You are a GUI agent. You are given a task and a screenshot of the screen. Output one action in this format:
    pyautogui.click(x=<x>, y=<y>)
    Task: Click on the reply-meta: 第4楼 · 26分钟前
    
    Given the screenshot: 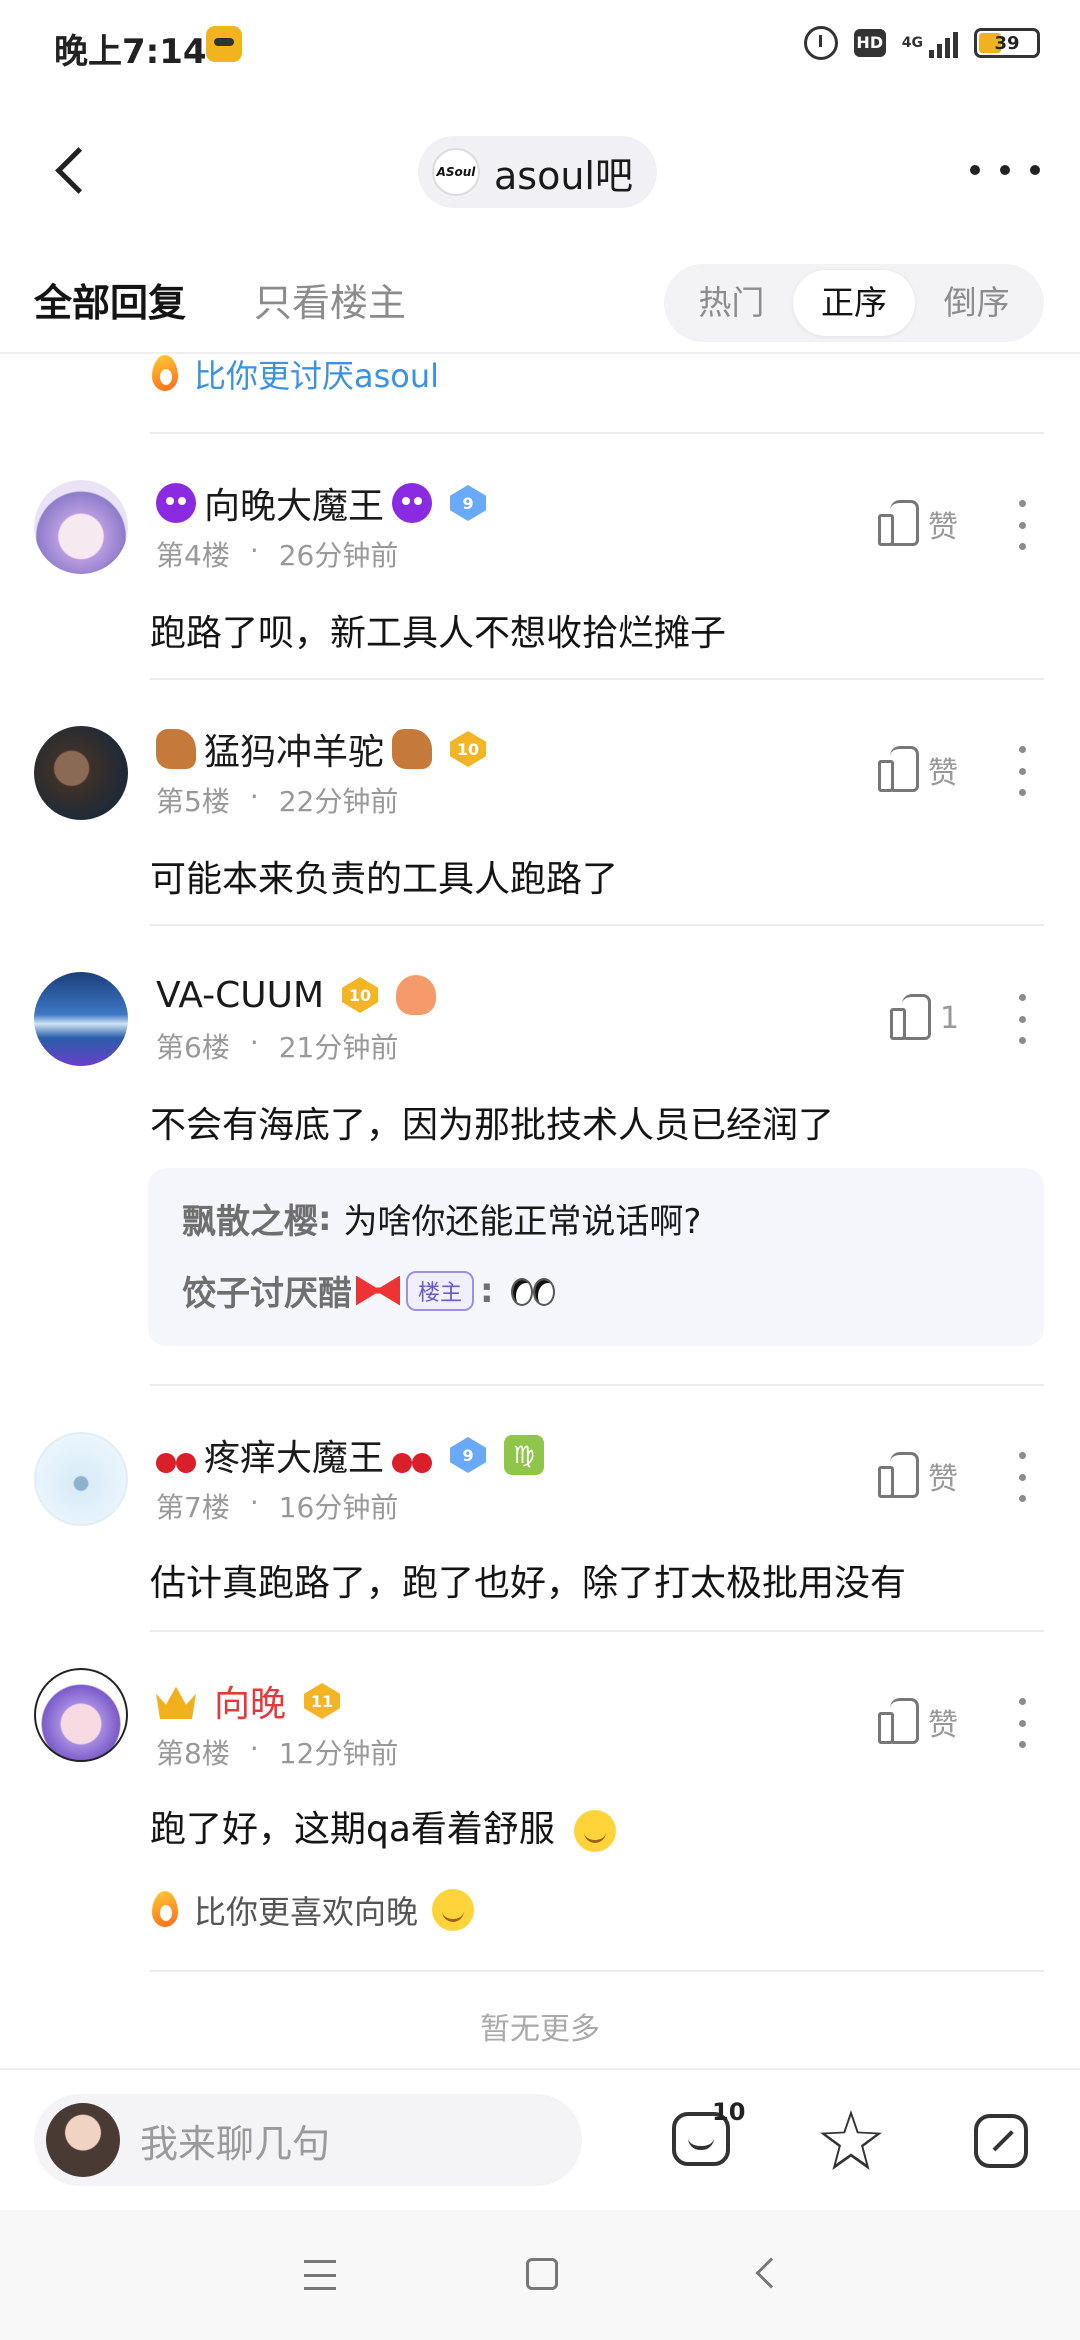 What is the action you would take?
    pyautogui.click(x=277, y=553)
    